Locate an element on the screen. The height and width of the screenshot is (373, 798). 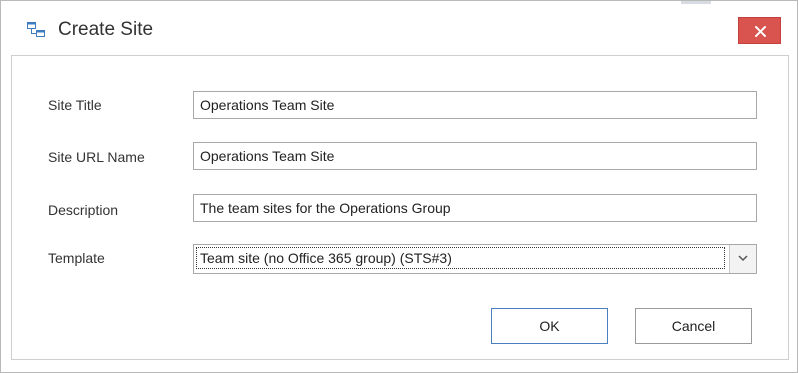
template-label: Template is located at coordinates (76, 258).